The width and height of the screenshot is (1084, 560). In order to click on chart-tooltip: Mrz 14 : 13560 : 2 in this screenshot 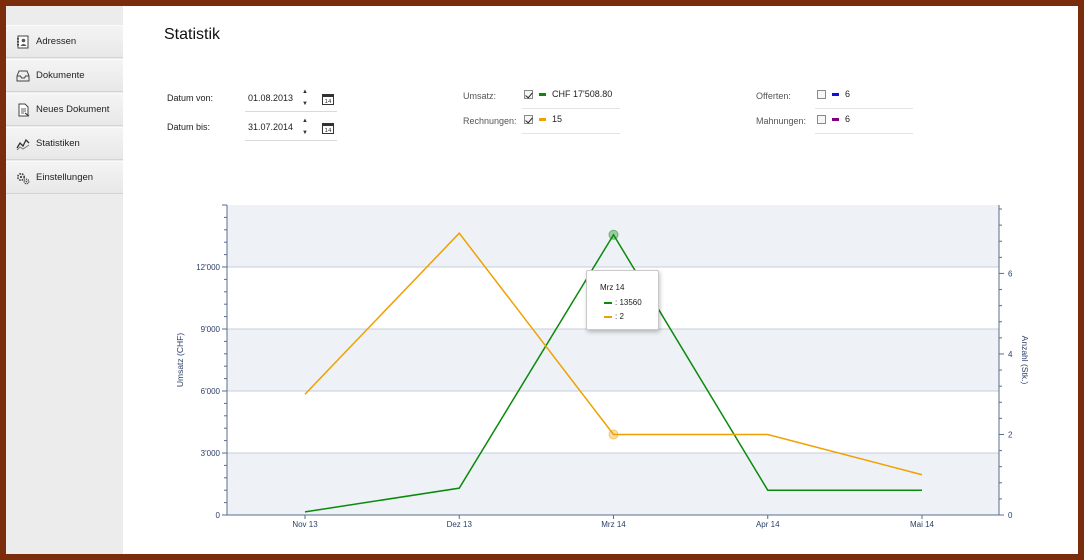, I will do `click(622, 300)`.